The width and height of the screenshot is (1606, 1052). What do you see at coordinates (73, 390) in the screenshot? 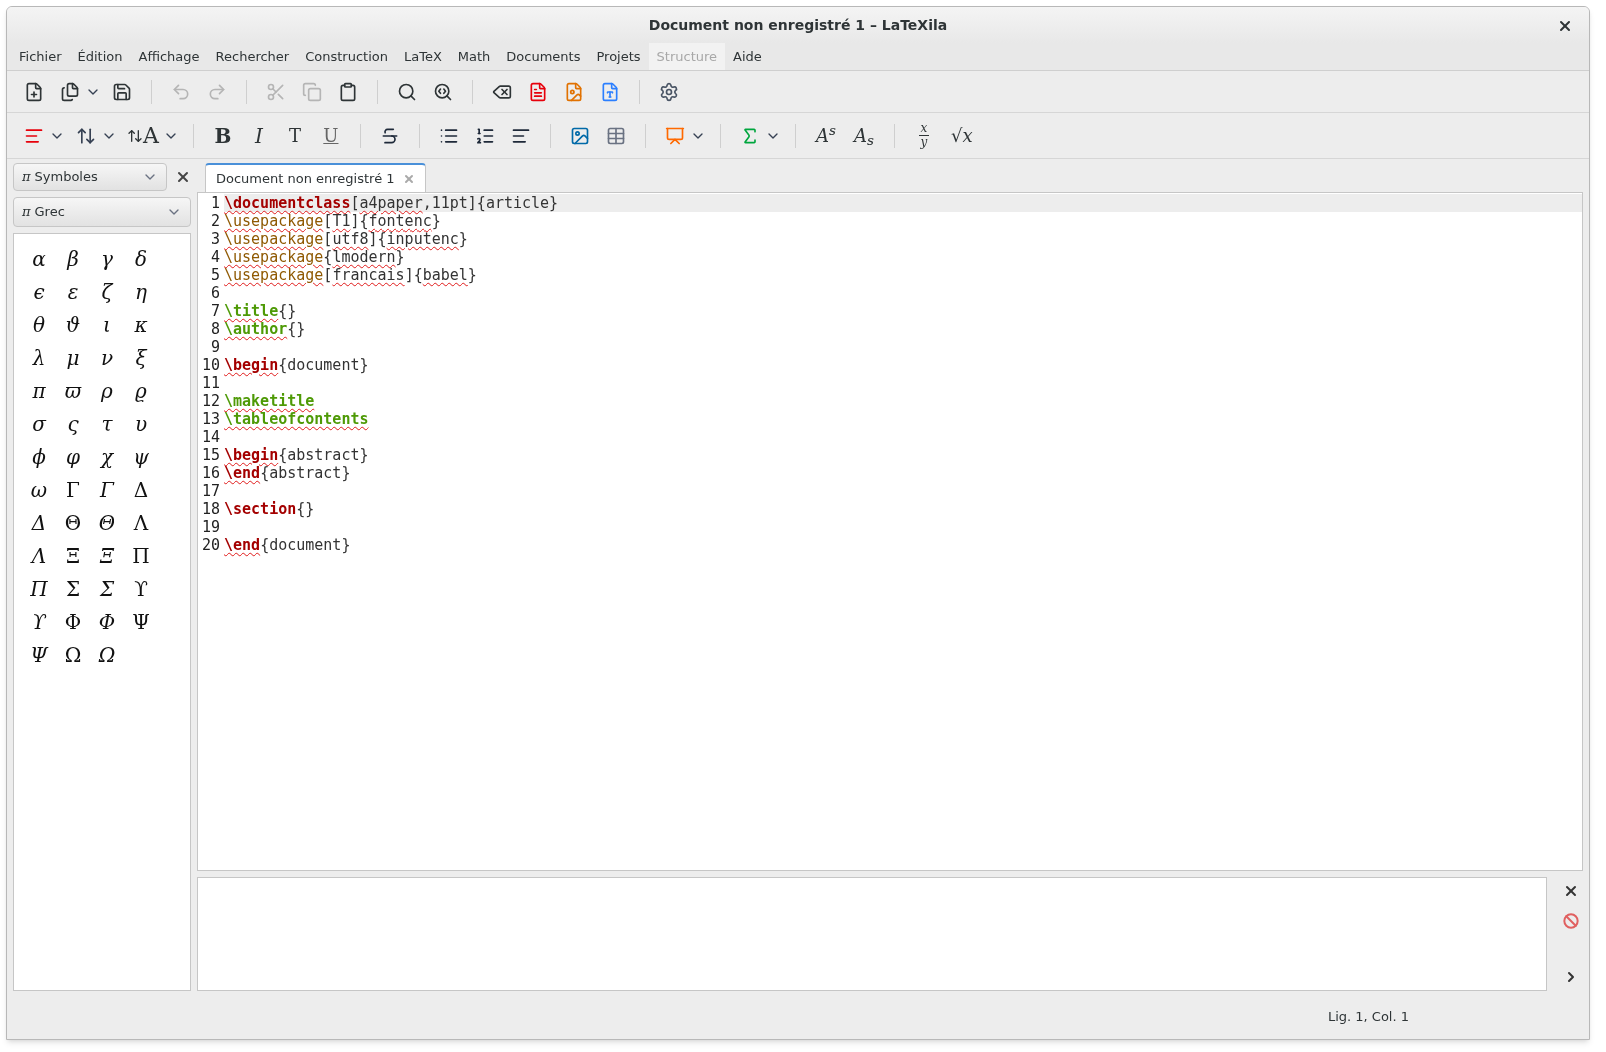
I see `symbol-item: ϖ` at bounding box center [73, 390].